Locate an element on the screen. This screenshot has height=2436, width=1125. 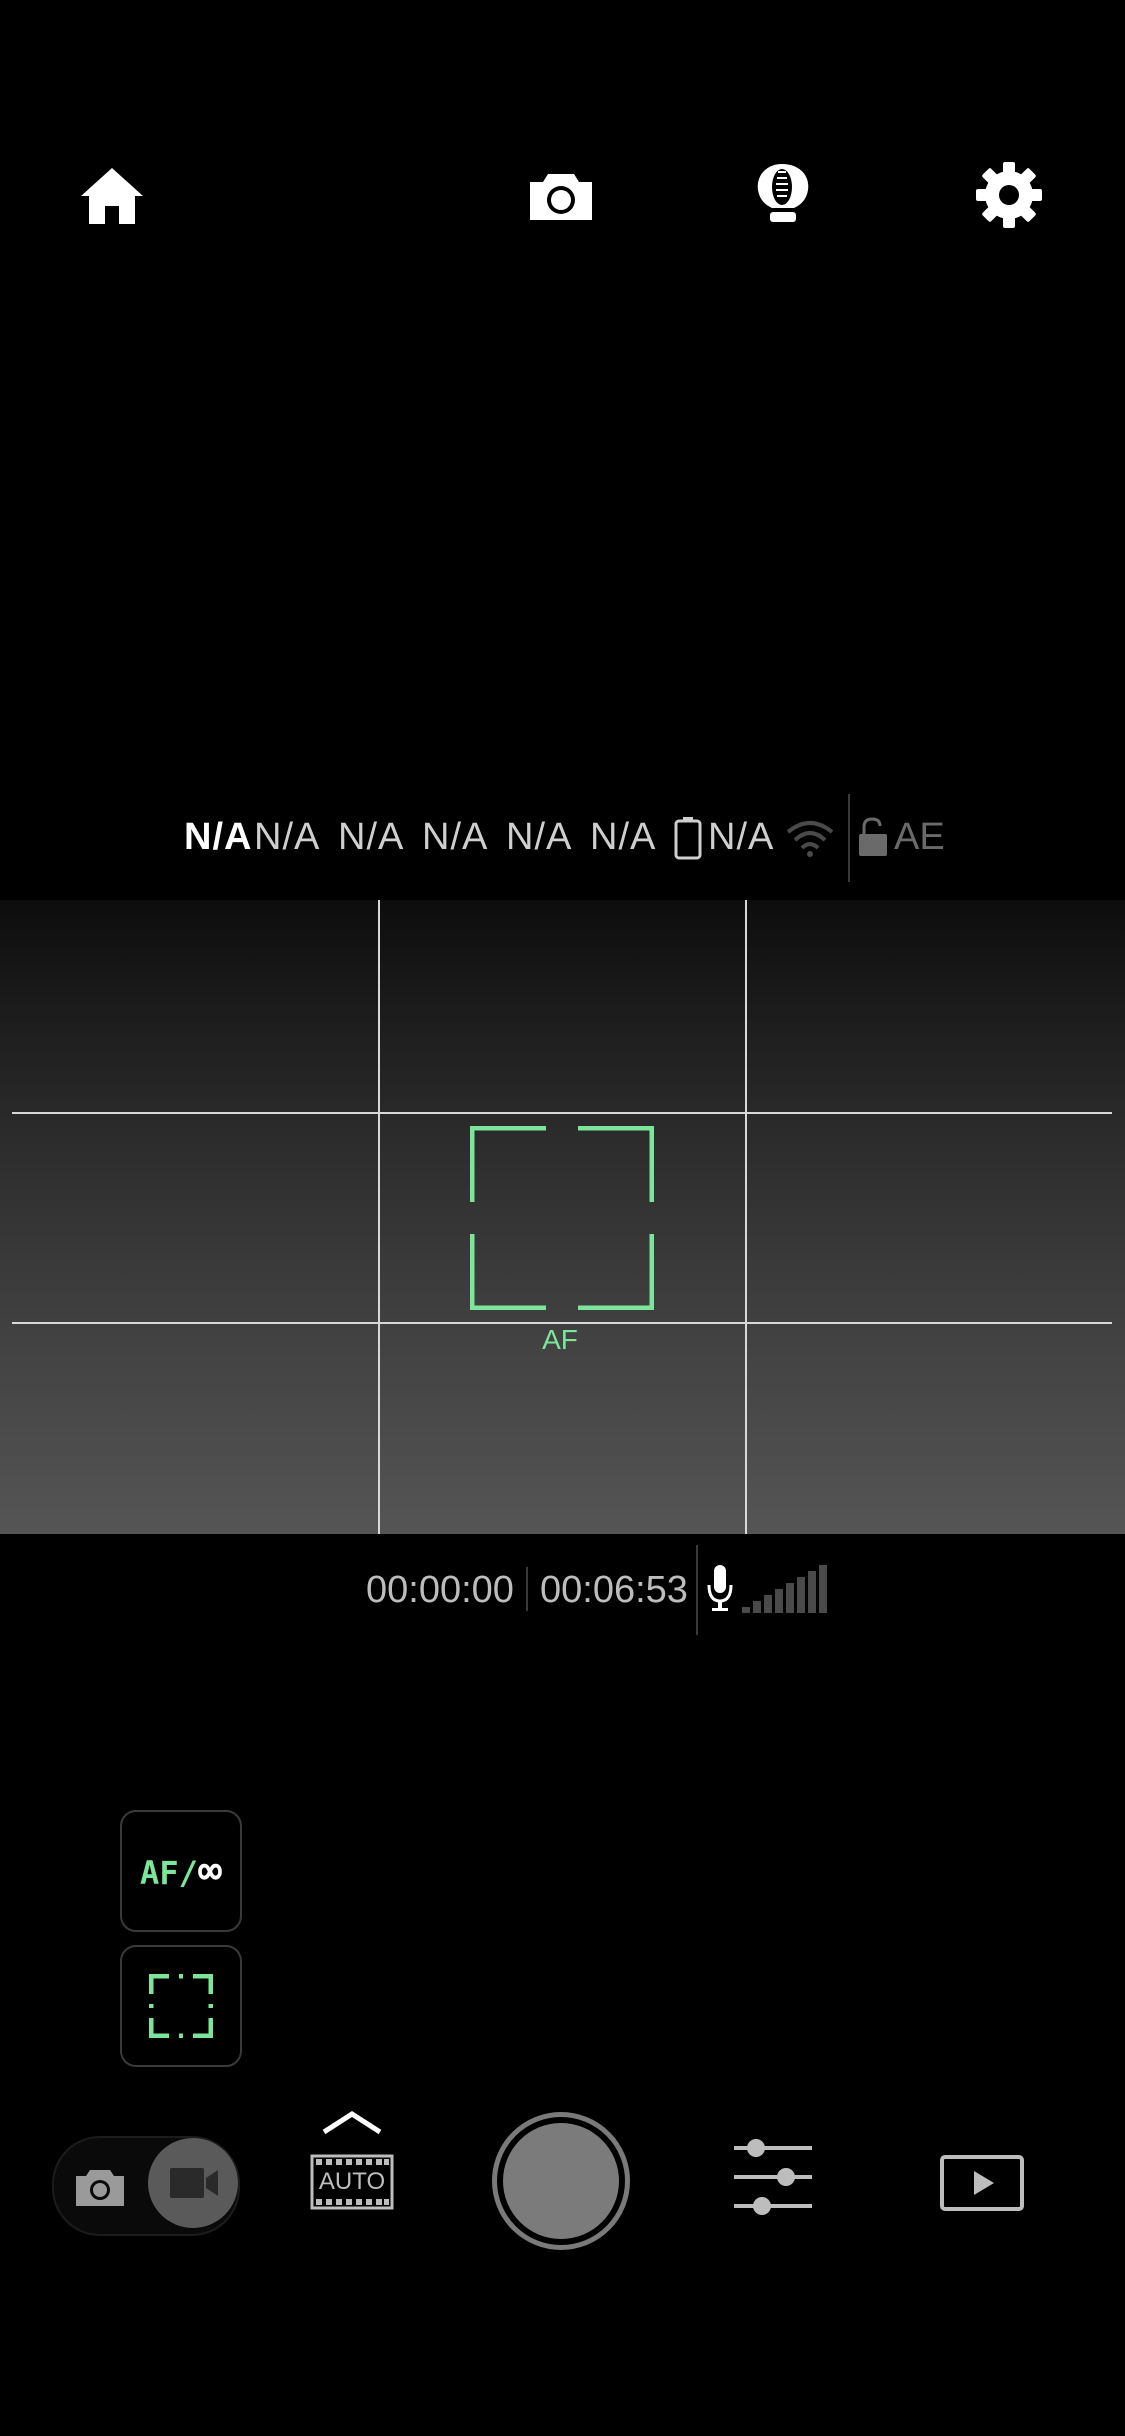
record-button-inner is located at coordinates (561, 2181).